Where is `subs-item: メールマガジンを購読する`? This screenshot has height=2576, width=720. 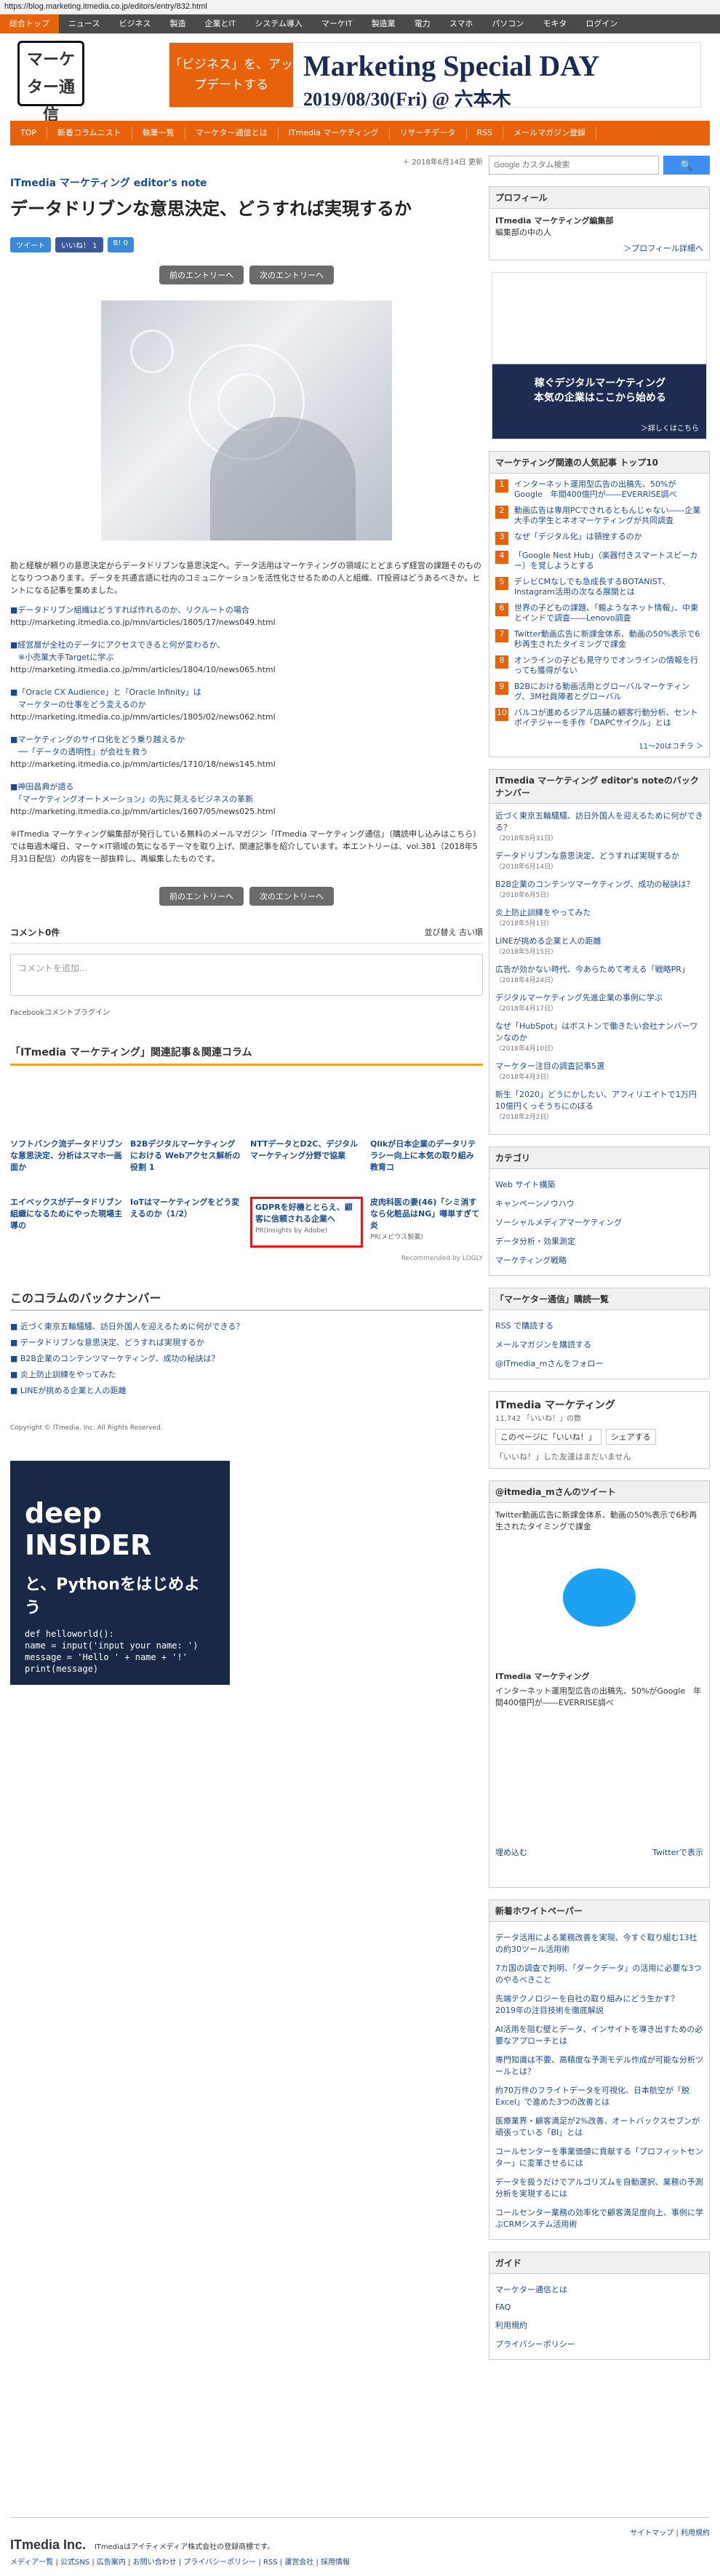 subs-item: メールマガジンを購読する is located at coordinates (599, 1344).